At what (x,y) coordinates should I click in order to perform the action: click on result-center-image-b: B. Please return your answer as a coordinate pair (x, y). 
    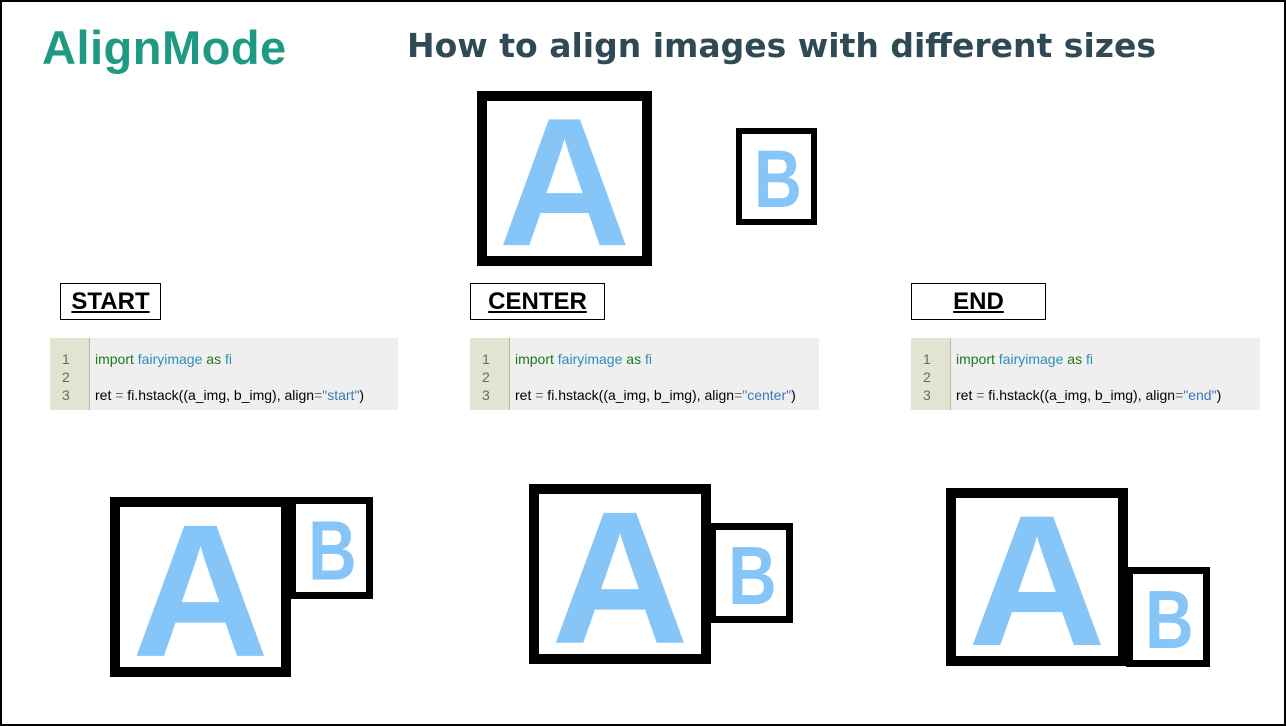
    Looking at the image, I should click on (751, 573).